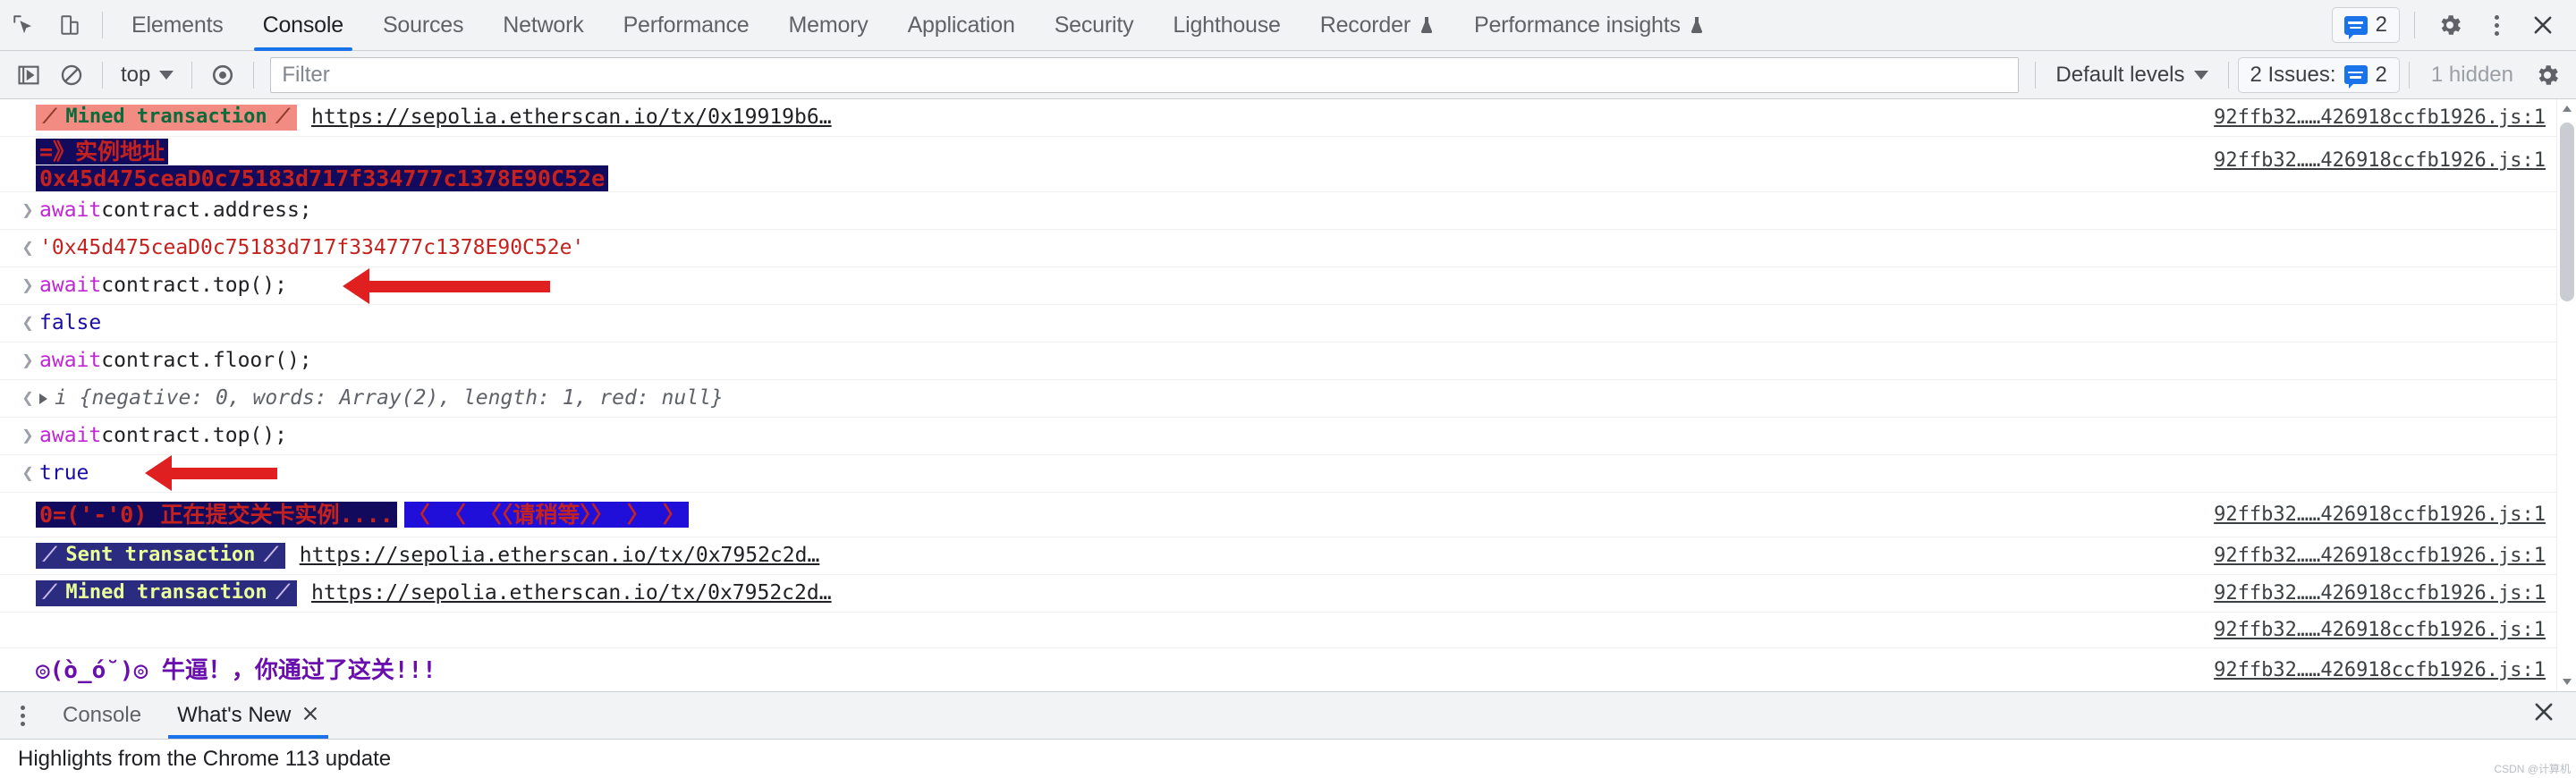  I want to click on scroll-up-arrow-icon, so click(2566, 109).